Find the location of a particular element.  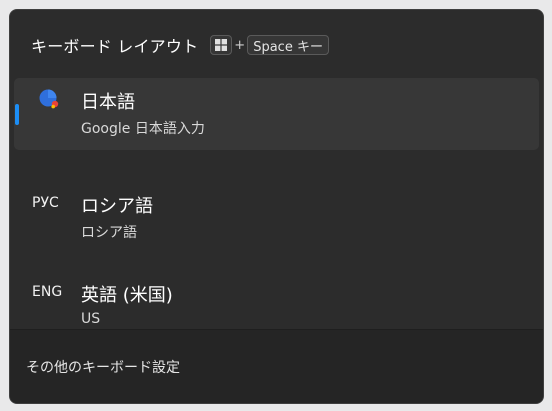

layout-title: 英語 (米国) is located at coordinates (127, 295).